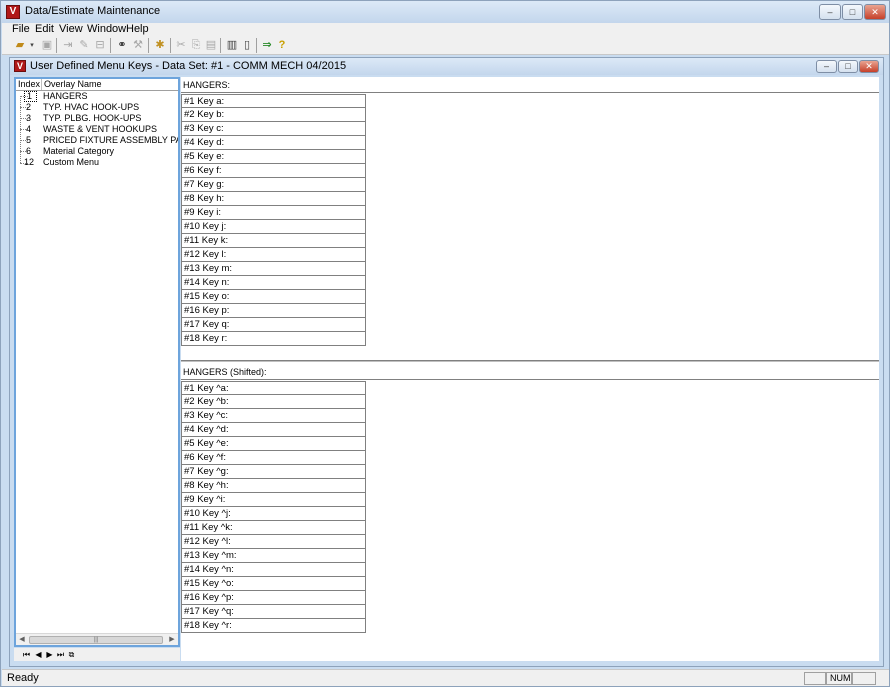 Image resolution: width=890 pixels, height=687 pixels. Describe the element at coordinates (273, 157) in the screenshot. I see `key-row: #5 Key e:` at that location.